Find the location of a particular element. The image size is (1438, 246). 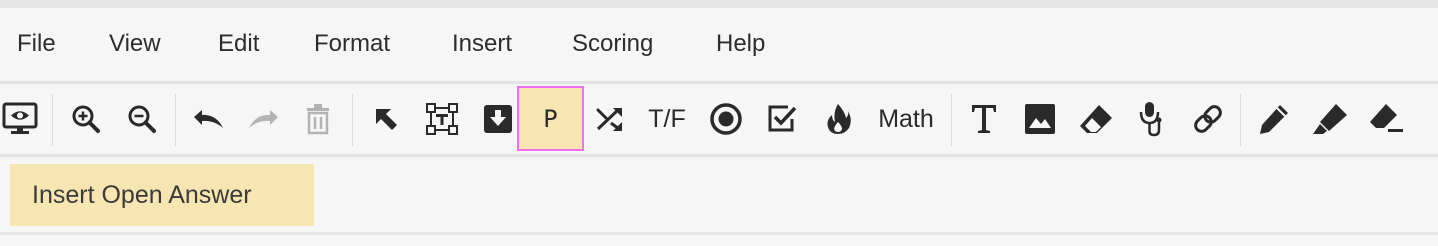

dropdown-icon is located at coordinates (498, 119).